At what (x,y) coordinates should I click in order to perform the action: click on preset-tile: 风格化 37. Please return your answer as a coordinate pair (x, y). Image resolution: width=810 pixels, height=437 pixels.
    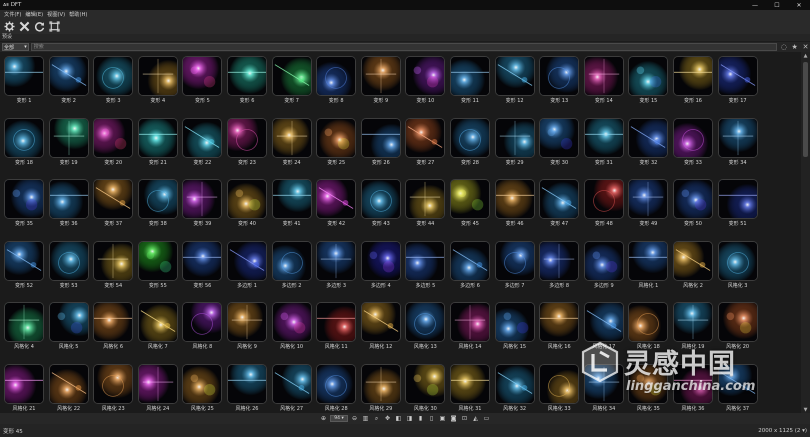
    Looking at the image, I should click on (737, 387).